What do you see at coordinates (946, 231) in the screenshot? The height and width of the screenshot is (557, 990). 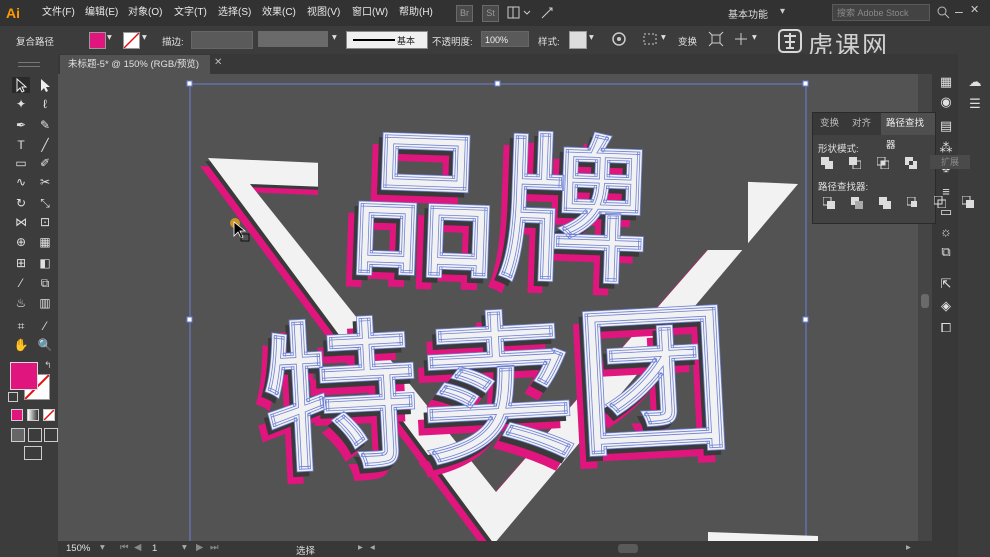 I see `appearance-icon: ☼` at bounding box center [946, 231].